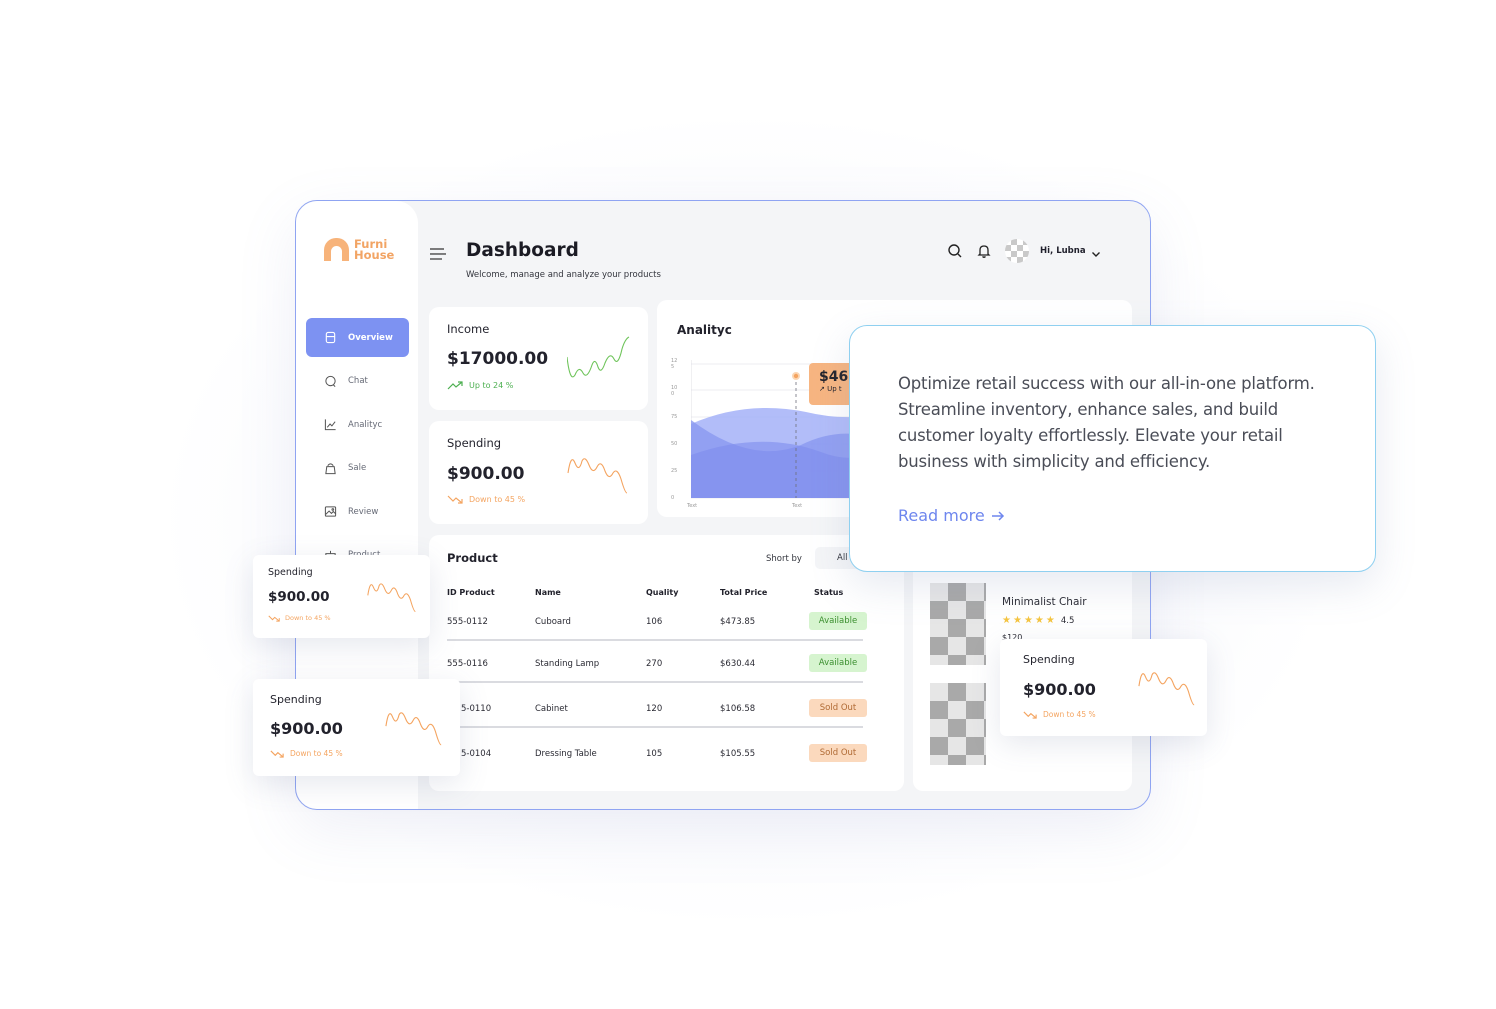 This screenshot has width=1496, height=1009. Describe the element at coordinates (480, 385) in the screenshot. I see `income-trend: Up to 24 %` at that location.